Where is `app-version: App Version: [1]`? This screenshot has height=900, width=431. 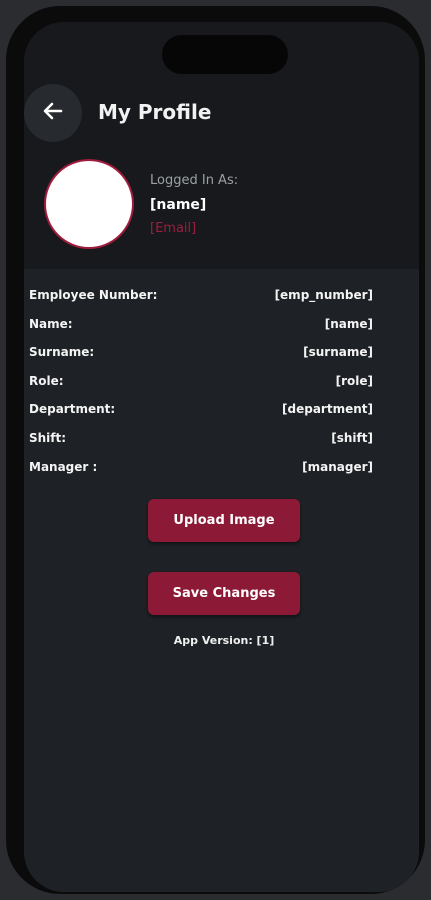
app-version: App Version: [1] is located at coordinates (224, 640).